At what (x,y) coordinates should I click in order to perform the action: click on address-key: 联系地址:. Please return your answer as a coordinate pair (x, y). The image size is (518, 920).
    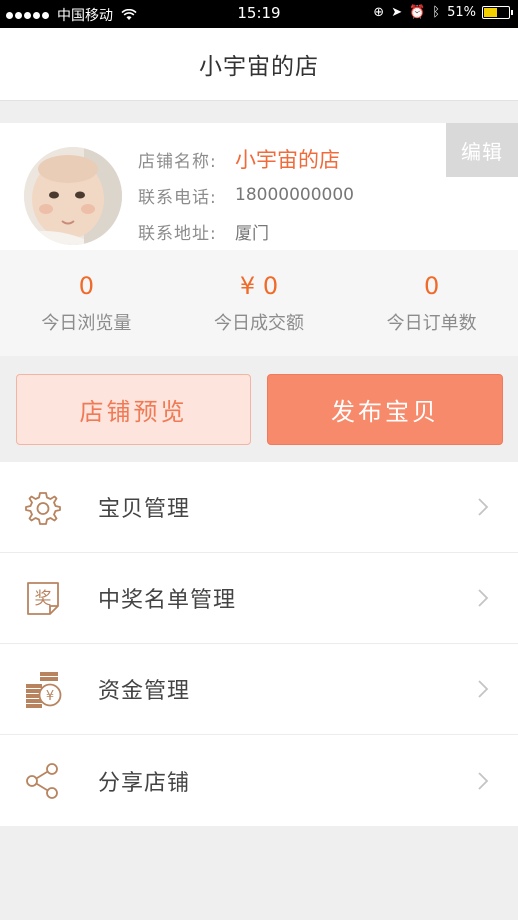
    Looking at the image, I should click on (177, 233).